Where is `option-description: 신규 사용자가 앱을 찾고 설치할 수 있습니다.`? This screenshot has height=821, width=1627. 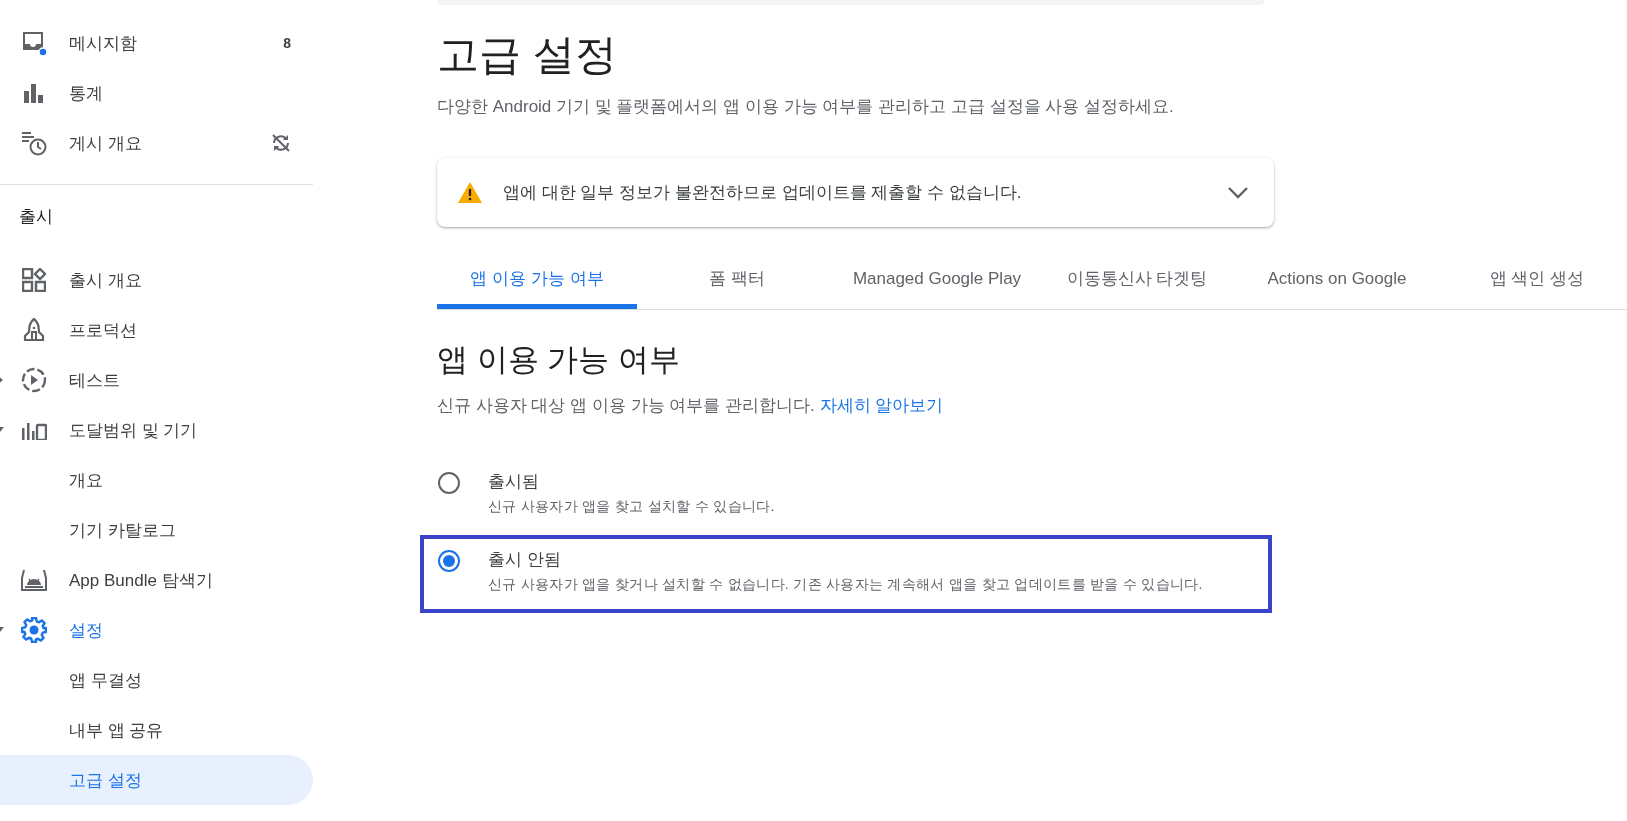 option-description: 신규 사용자가 앱을 찾고 설치할 수 있습니다. is located at coordinates (631, 507).